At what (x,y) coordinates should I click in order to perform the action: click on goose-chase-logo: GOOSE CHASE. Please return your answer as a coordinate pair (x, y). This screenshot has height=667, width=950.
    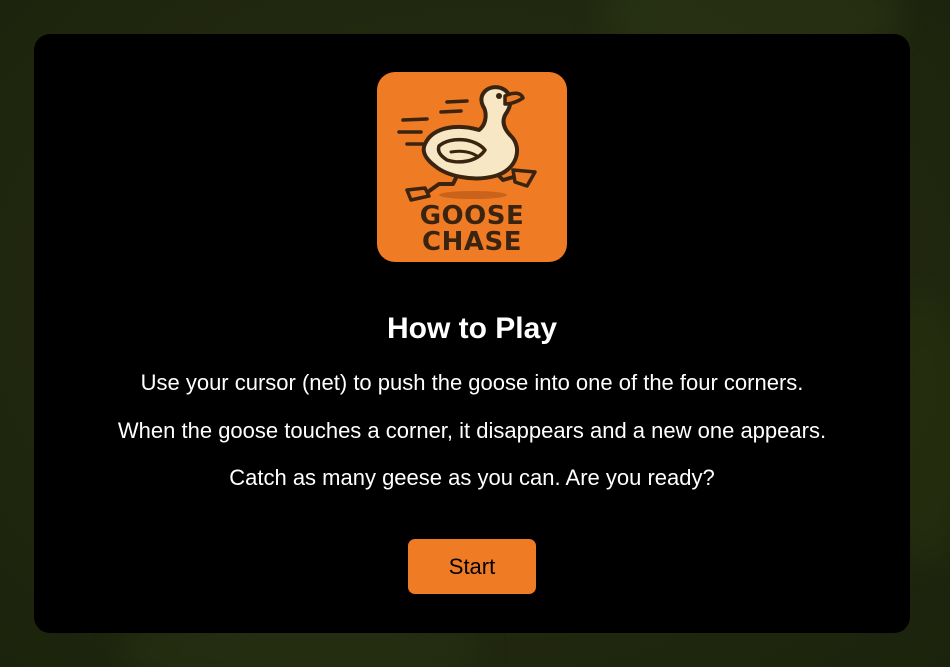
    Looking at the image, I should click on (472, 167).